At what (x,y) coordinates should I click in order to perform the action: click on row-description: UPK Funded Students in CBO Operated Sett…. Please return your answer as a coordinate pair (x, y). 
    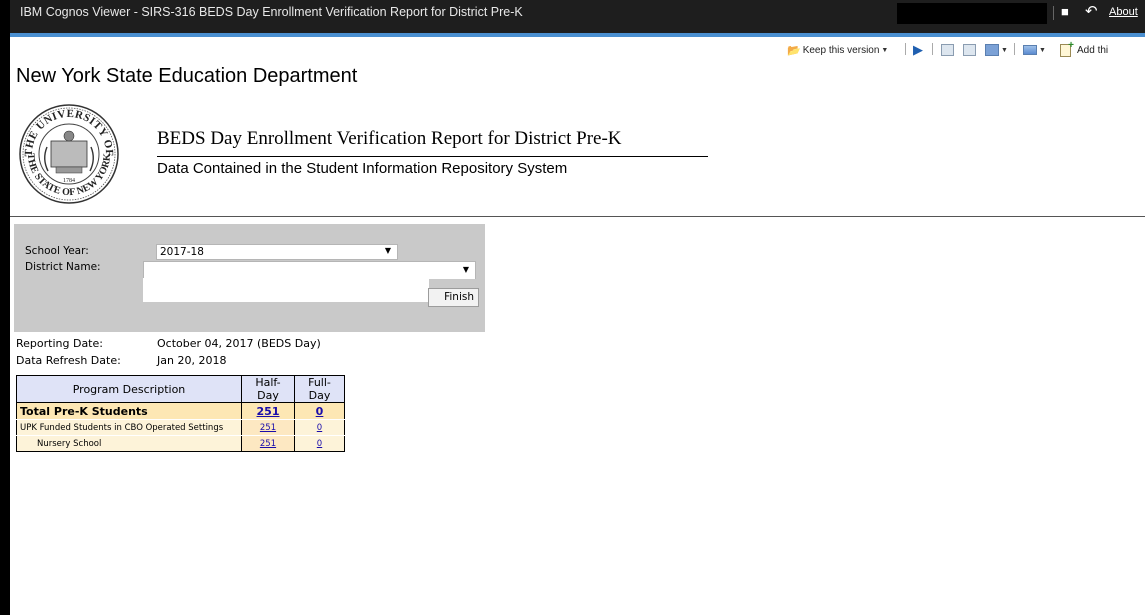
    Looking at the image, I should click on (129, 427).